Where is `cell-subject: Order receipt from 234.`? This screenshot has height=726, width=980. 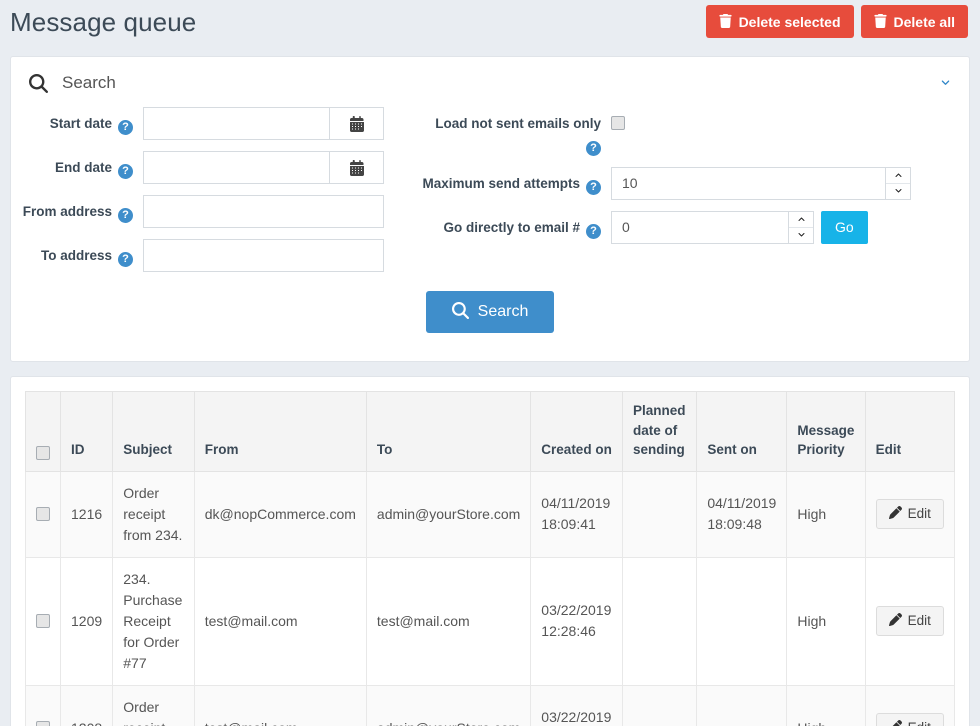
cell-subject: Order receipt from 234. is located at coordinates (153, 514).